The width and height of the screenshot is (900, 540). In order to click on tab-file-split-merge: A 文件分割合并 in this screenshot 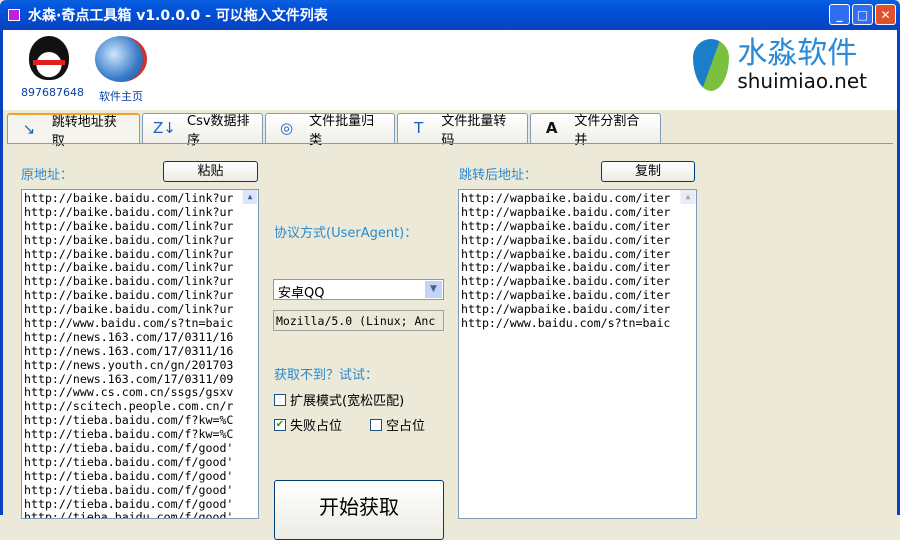, I will do `click(595, 130)`.